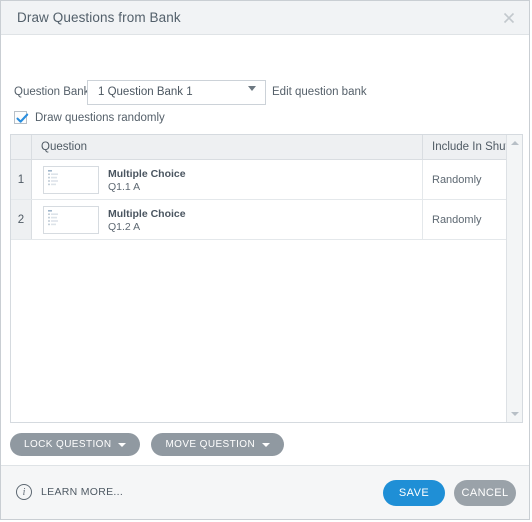 This screenshot has width=532, height=522. What do you see at coordinates (64, 147) in the screenshot?
I see `column-header-question: Question` at bounding box center [64, 147].